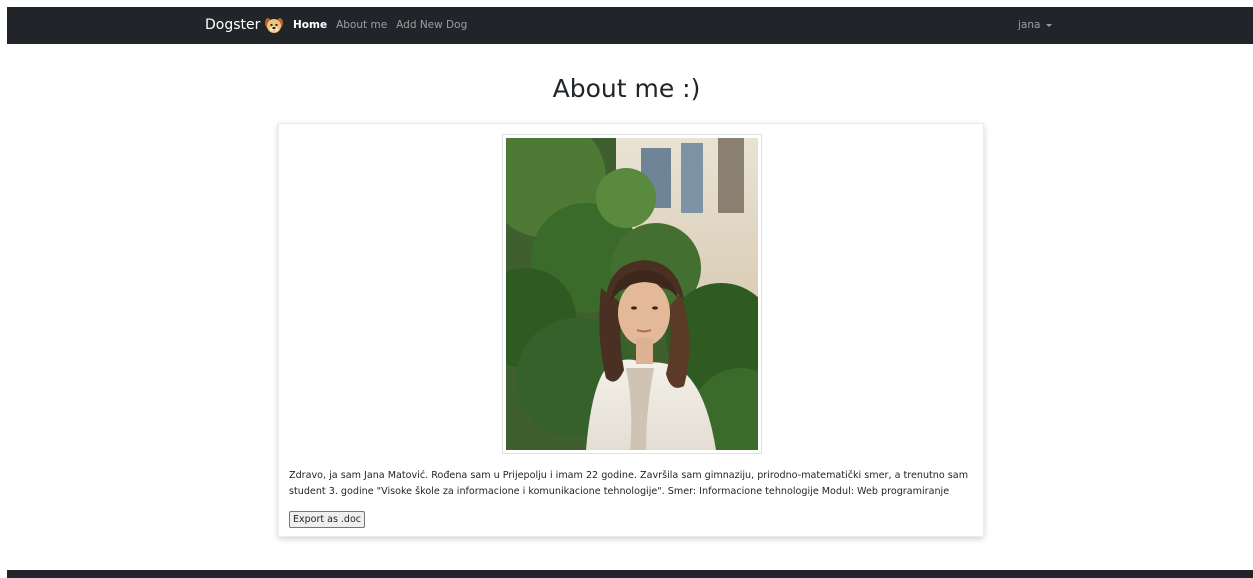 This screenshot has height=578, width=1253. I want to click on nav-links: Home About me Add New Dog, so click(380, 25).